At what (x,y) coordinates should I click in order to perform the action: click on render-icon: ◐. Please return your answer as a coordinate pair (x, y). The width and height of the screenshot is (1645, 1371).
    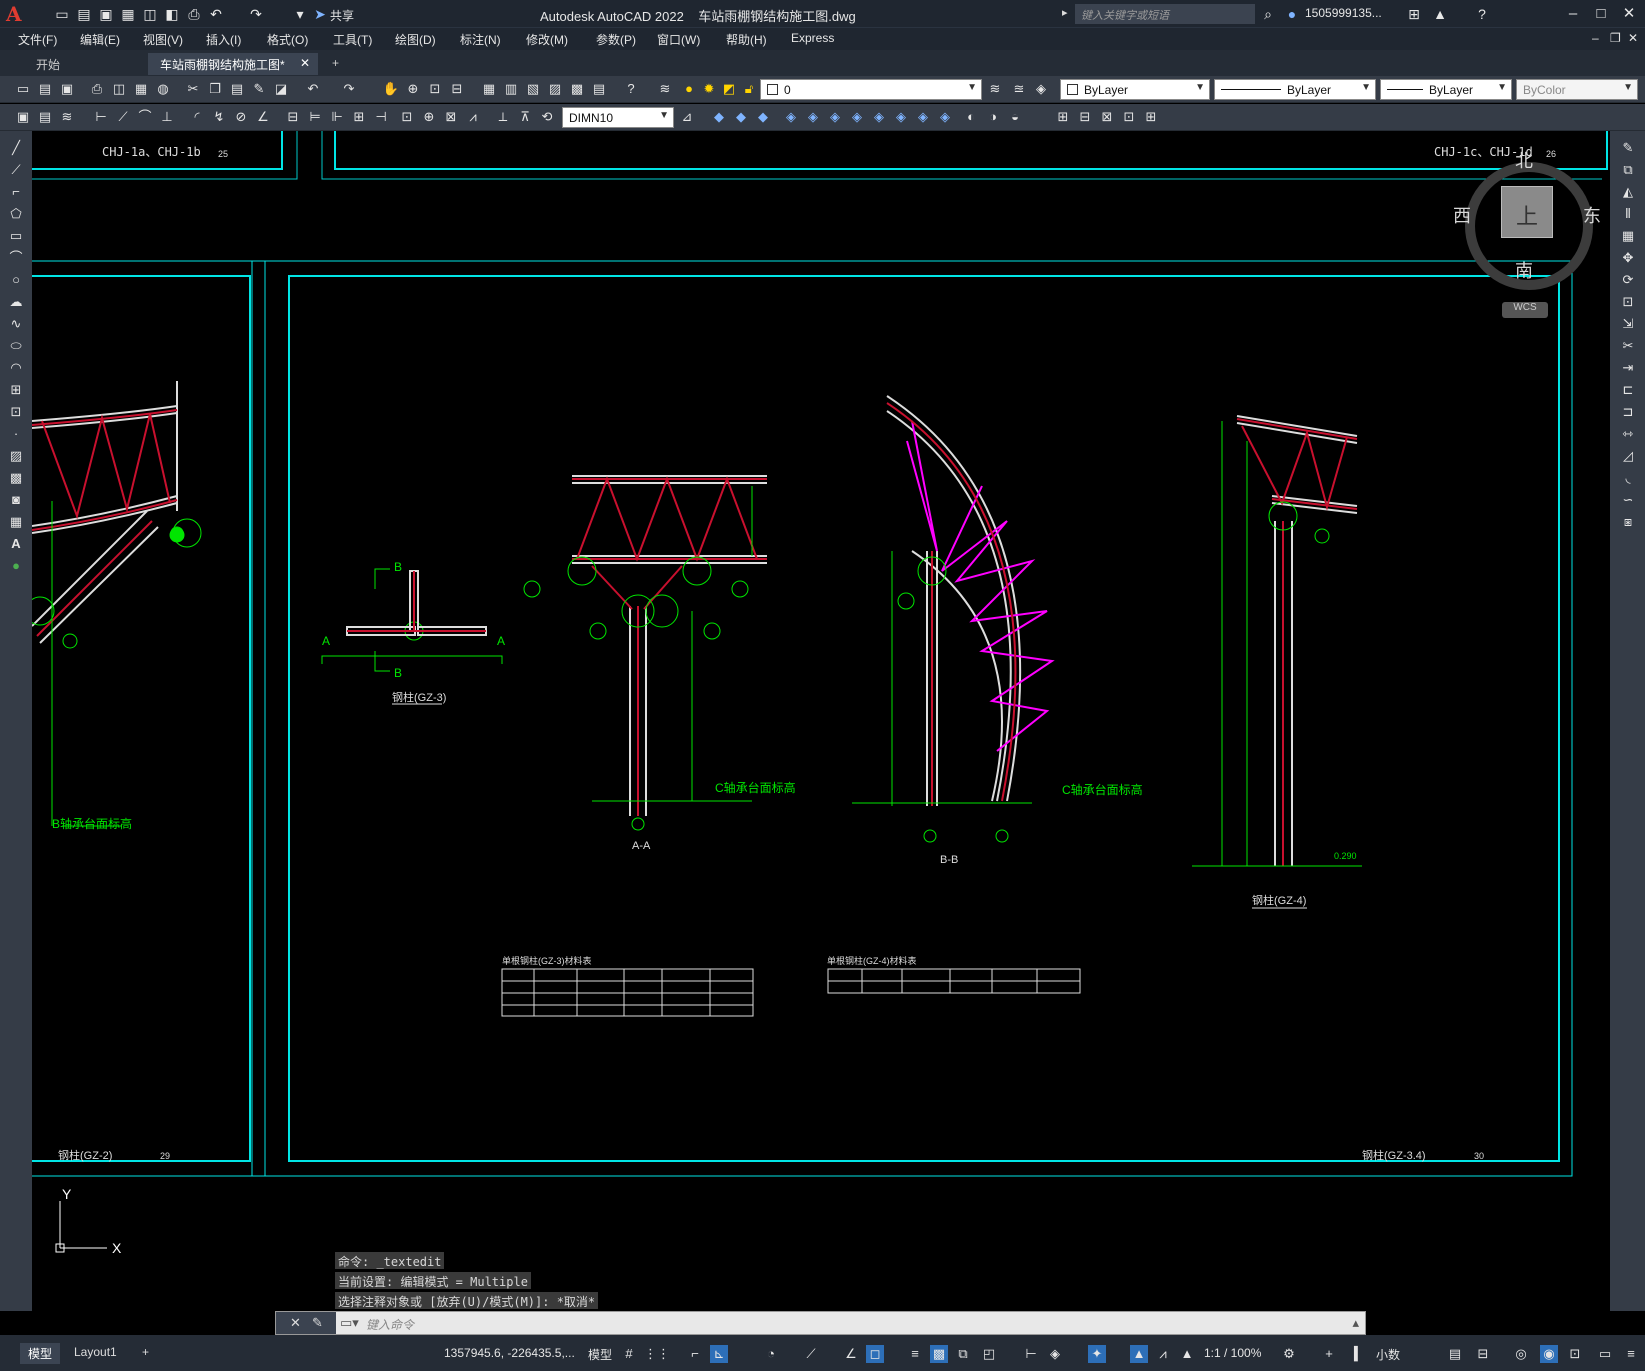
    Looking at the image, I should click on (971, 117).